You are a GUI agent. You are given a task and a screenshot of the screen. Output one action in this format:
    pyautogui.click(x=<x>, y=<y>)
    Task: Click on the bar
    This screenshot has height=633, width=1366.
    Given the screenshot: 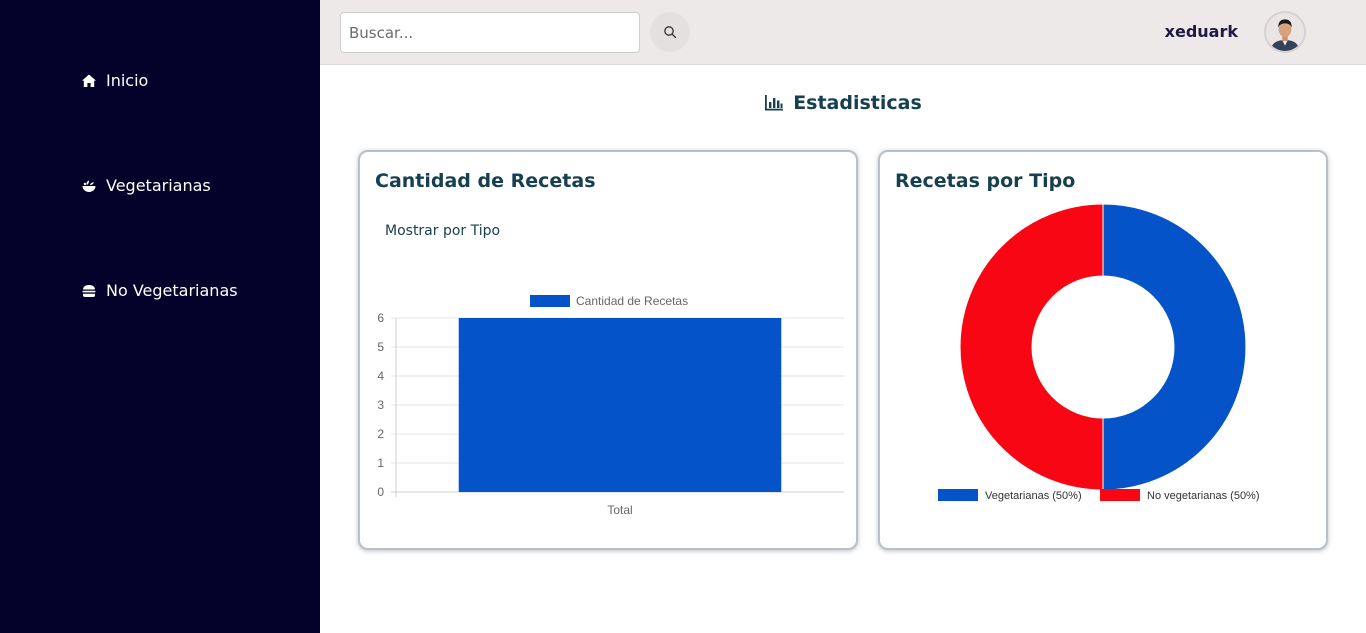 What is the action you would take?
    pyautogui.click(x=620, y=405)
    